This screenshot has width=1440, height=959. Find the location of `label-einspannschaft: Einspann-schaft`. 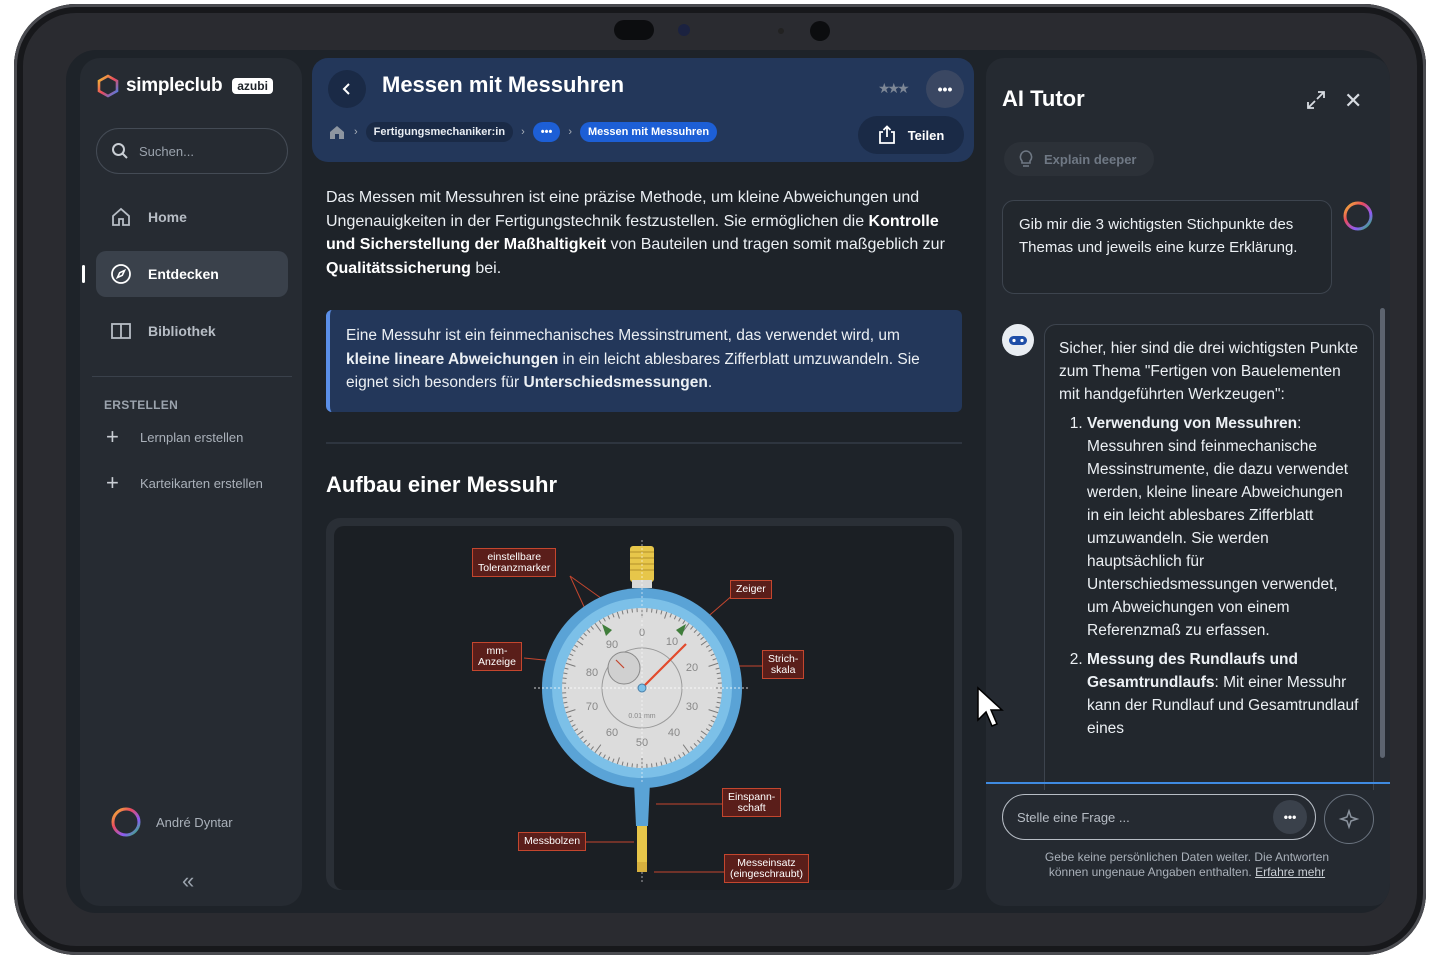

label-einspannschaft: Einspann-schaft is located at coordinates (752, 802).